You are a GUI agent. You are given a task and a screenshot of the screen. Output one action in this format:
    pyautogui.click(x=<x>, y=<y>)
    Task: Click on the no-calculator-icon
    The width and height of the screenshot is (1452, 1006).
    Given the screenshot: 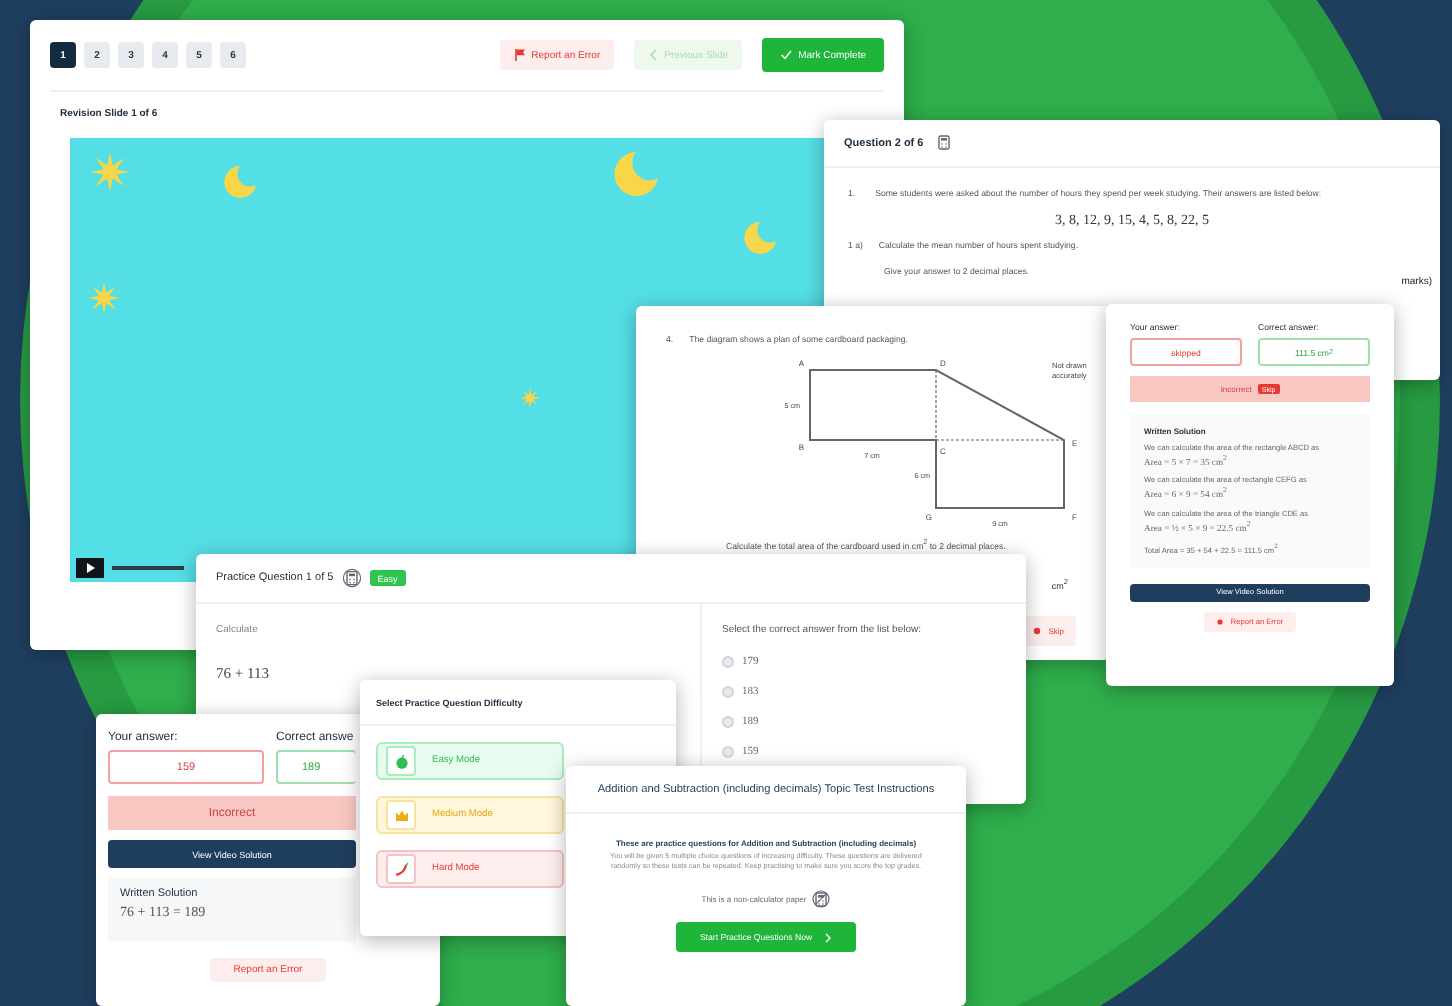 What is the action you would take?
    pyautogui.click(x=821, y=899)
    